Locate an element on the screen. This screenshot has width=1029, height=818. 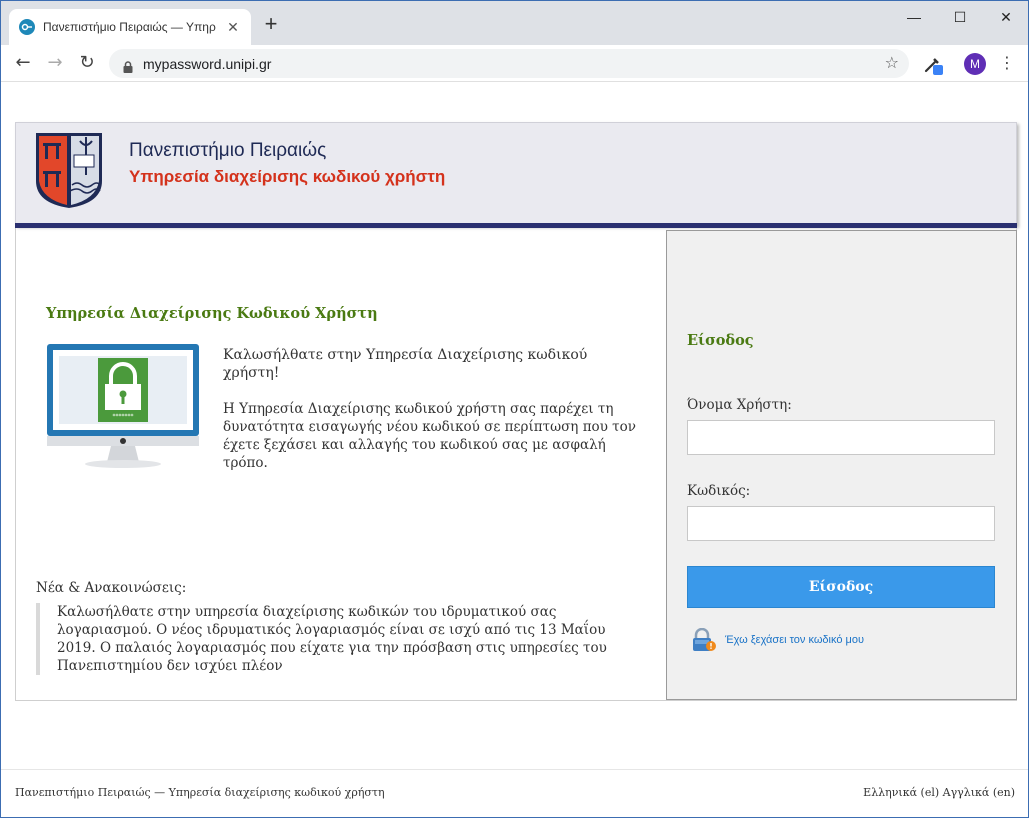
forgot-password: Έχω ξεχάσει τον κωδικό μου is located at coordinates (777, 639).